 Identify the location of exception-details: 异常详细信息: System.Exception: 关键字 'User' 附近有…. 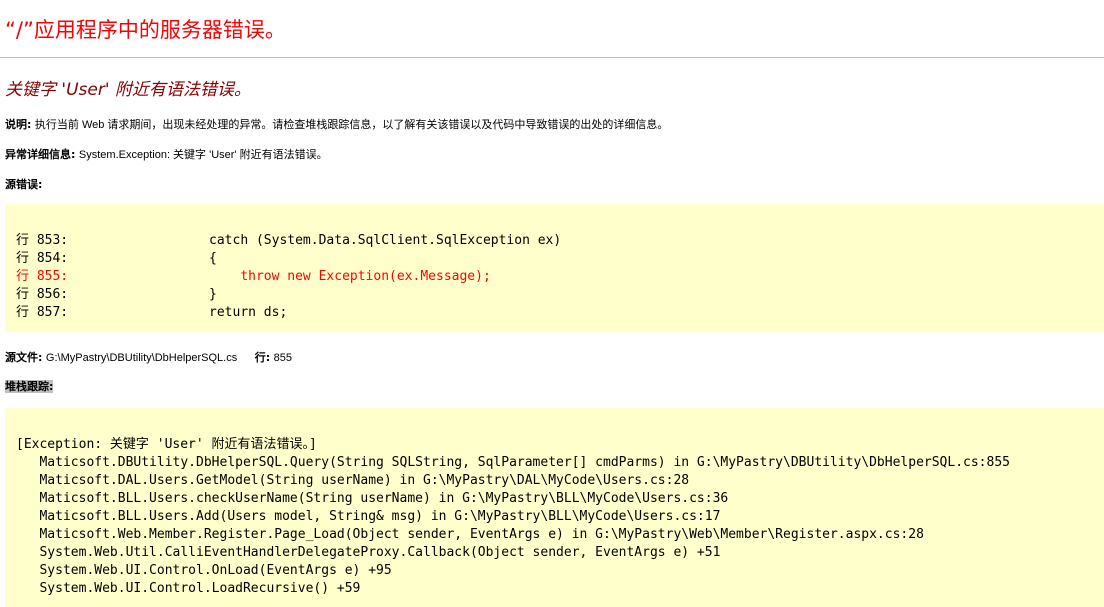
(166, 154).